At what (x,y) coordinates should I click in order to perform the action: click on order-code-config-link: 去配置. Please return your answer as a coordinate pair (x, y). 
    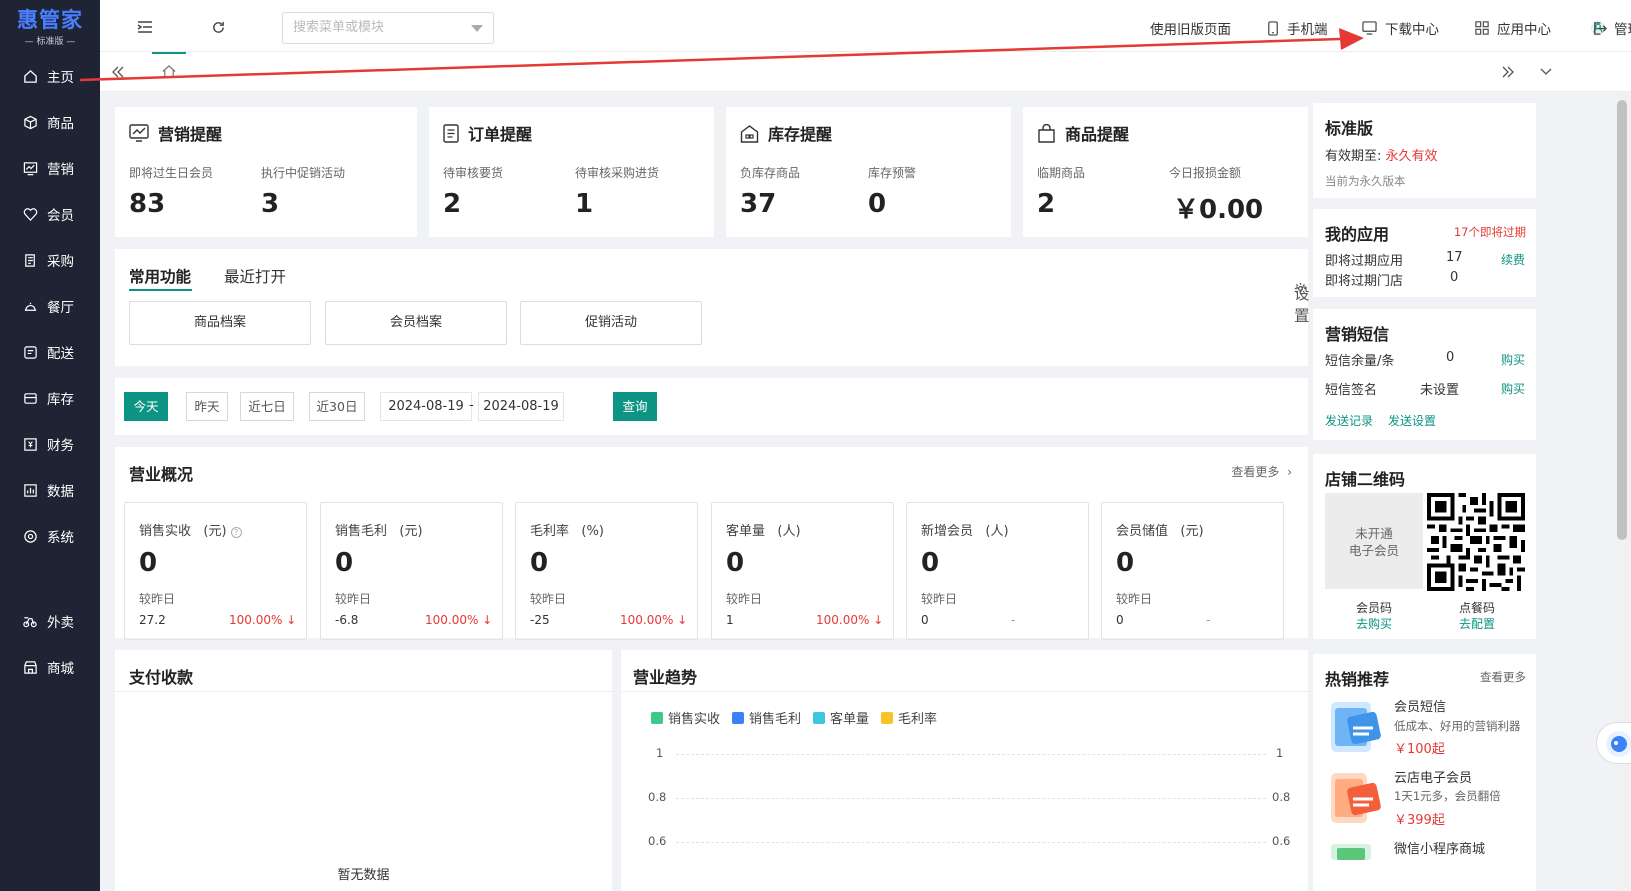
    Looking at the image, I should click on (1477, 623).